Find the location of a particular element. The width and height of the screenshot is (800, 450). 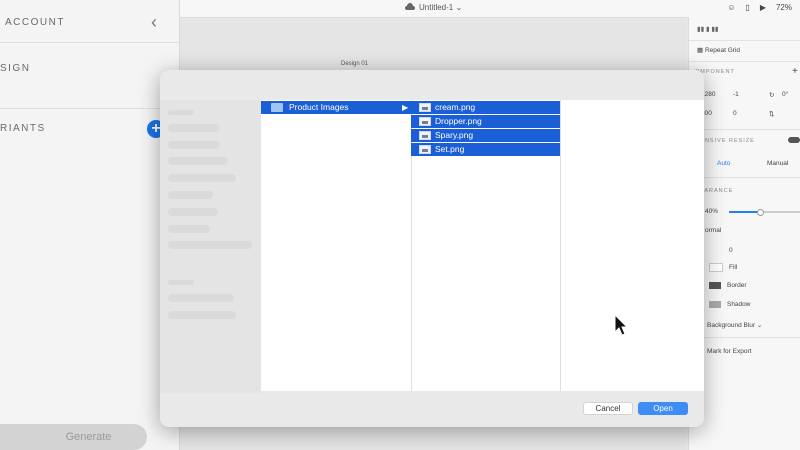

file-name: Dropper.png is located at coordinates (458, 121).